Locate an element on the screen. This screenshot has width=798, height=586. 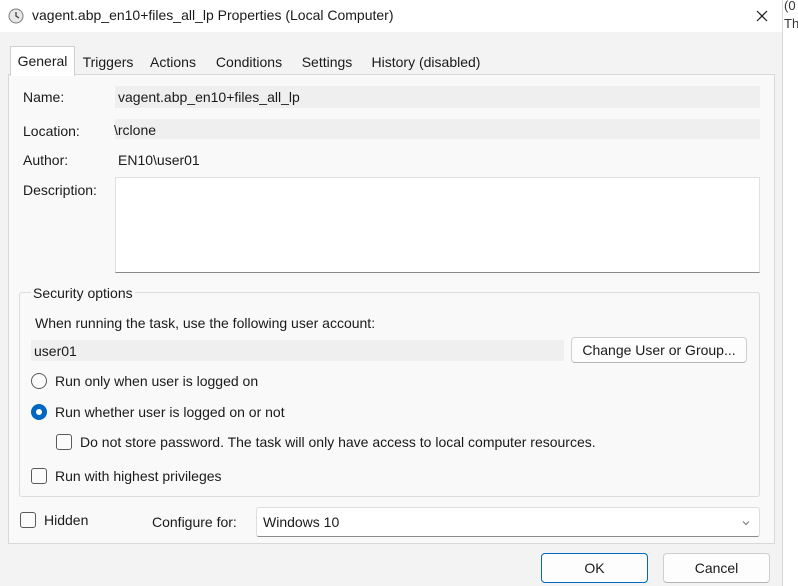
background-window is located at coordinates (790, 293).